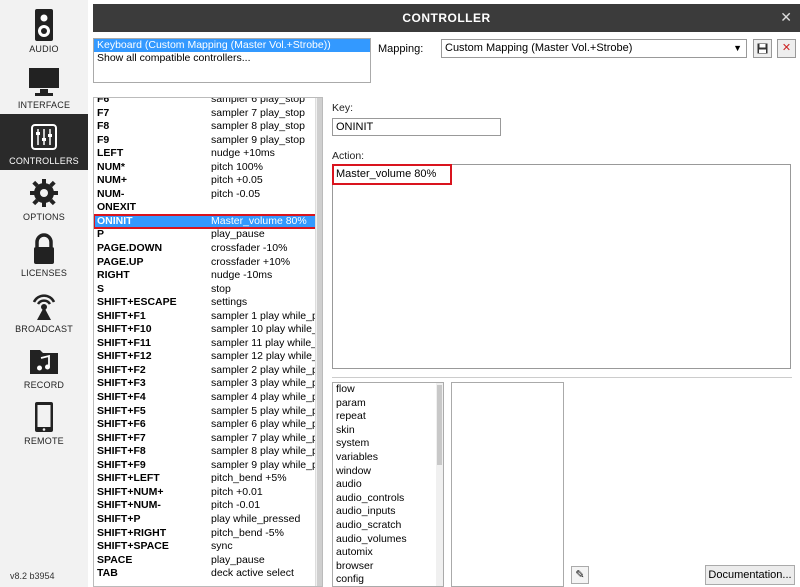 This screenshot has width=800, height=587. Describe the element at coordinates (594, 48) in the screenshot. I see `mapping-dropdown: Custom Mapping (Master Vol.+Strobe) ▼` at that location.